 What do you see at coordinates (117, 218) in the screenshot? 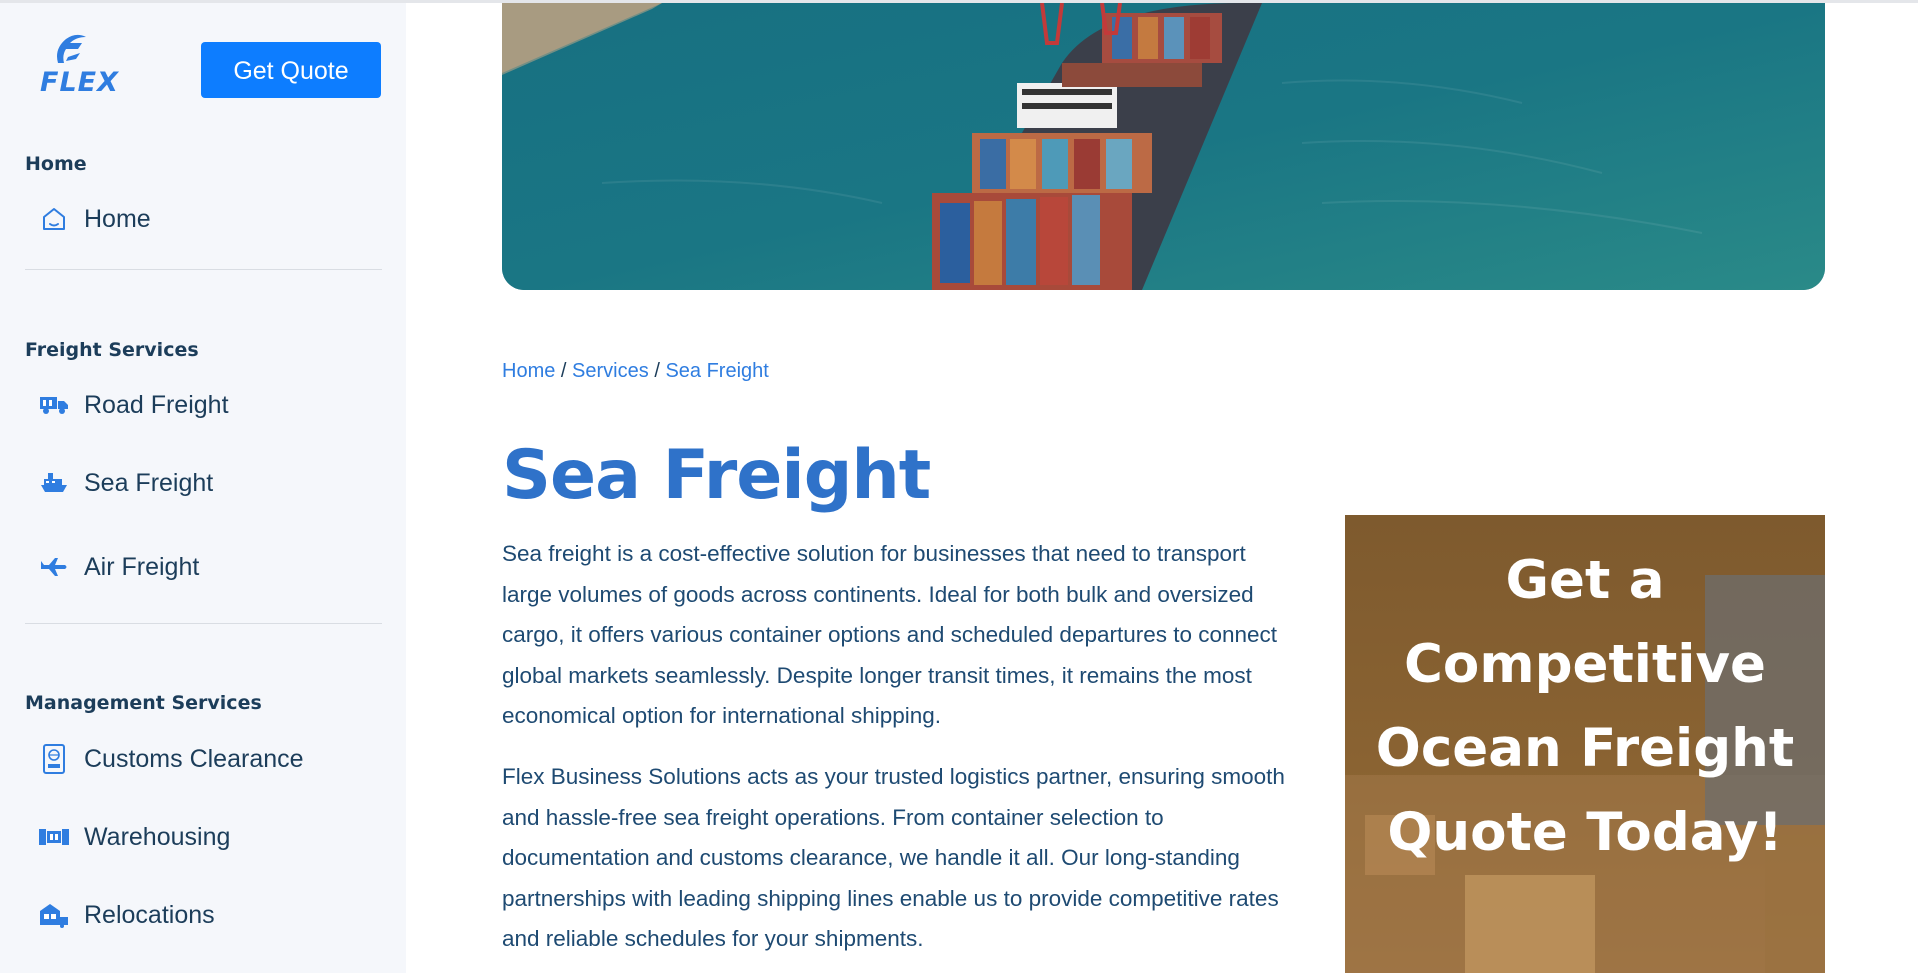
I see `sidebar-item-label: Home` at bounding box center [117, 218].